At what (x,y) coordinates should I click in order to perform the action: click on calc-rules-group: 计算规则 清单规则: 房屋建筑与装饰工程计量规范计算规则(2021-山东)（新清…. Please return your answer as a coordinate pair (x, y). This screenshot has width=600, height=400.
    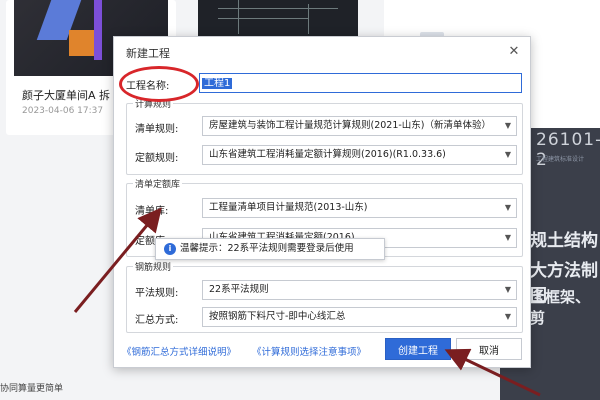
    Looking at the image, I should click on (324, 136).